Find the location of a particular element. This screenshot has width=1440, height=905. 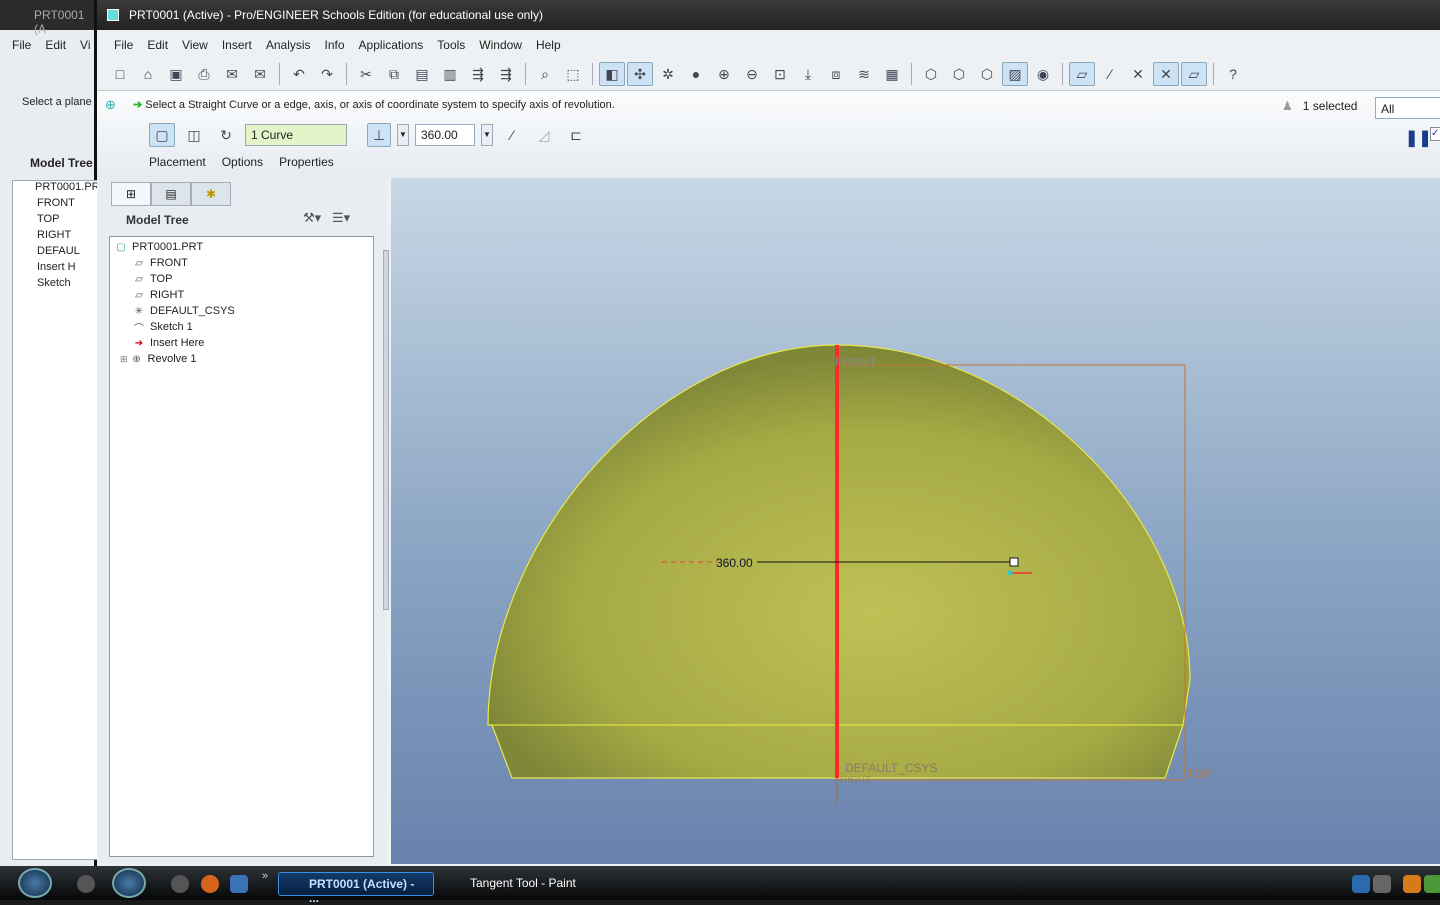

thicken-icon: ⊏ is located at coordinates (576, 135).